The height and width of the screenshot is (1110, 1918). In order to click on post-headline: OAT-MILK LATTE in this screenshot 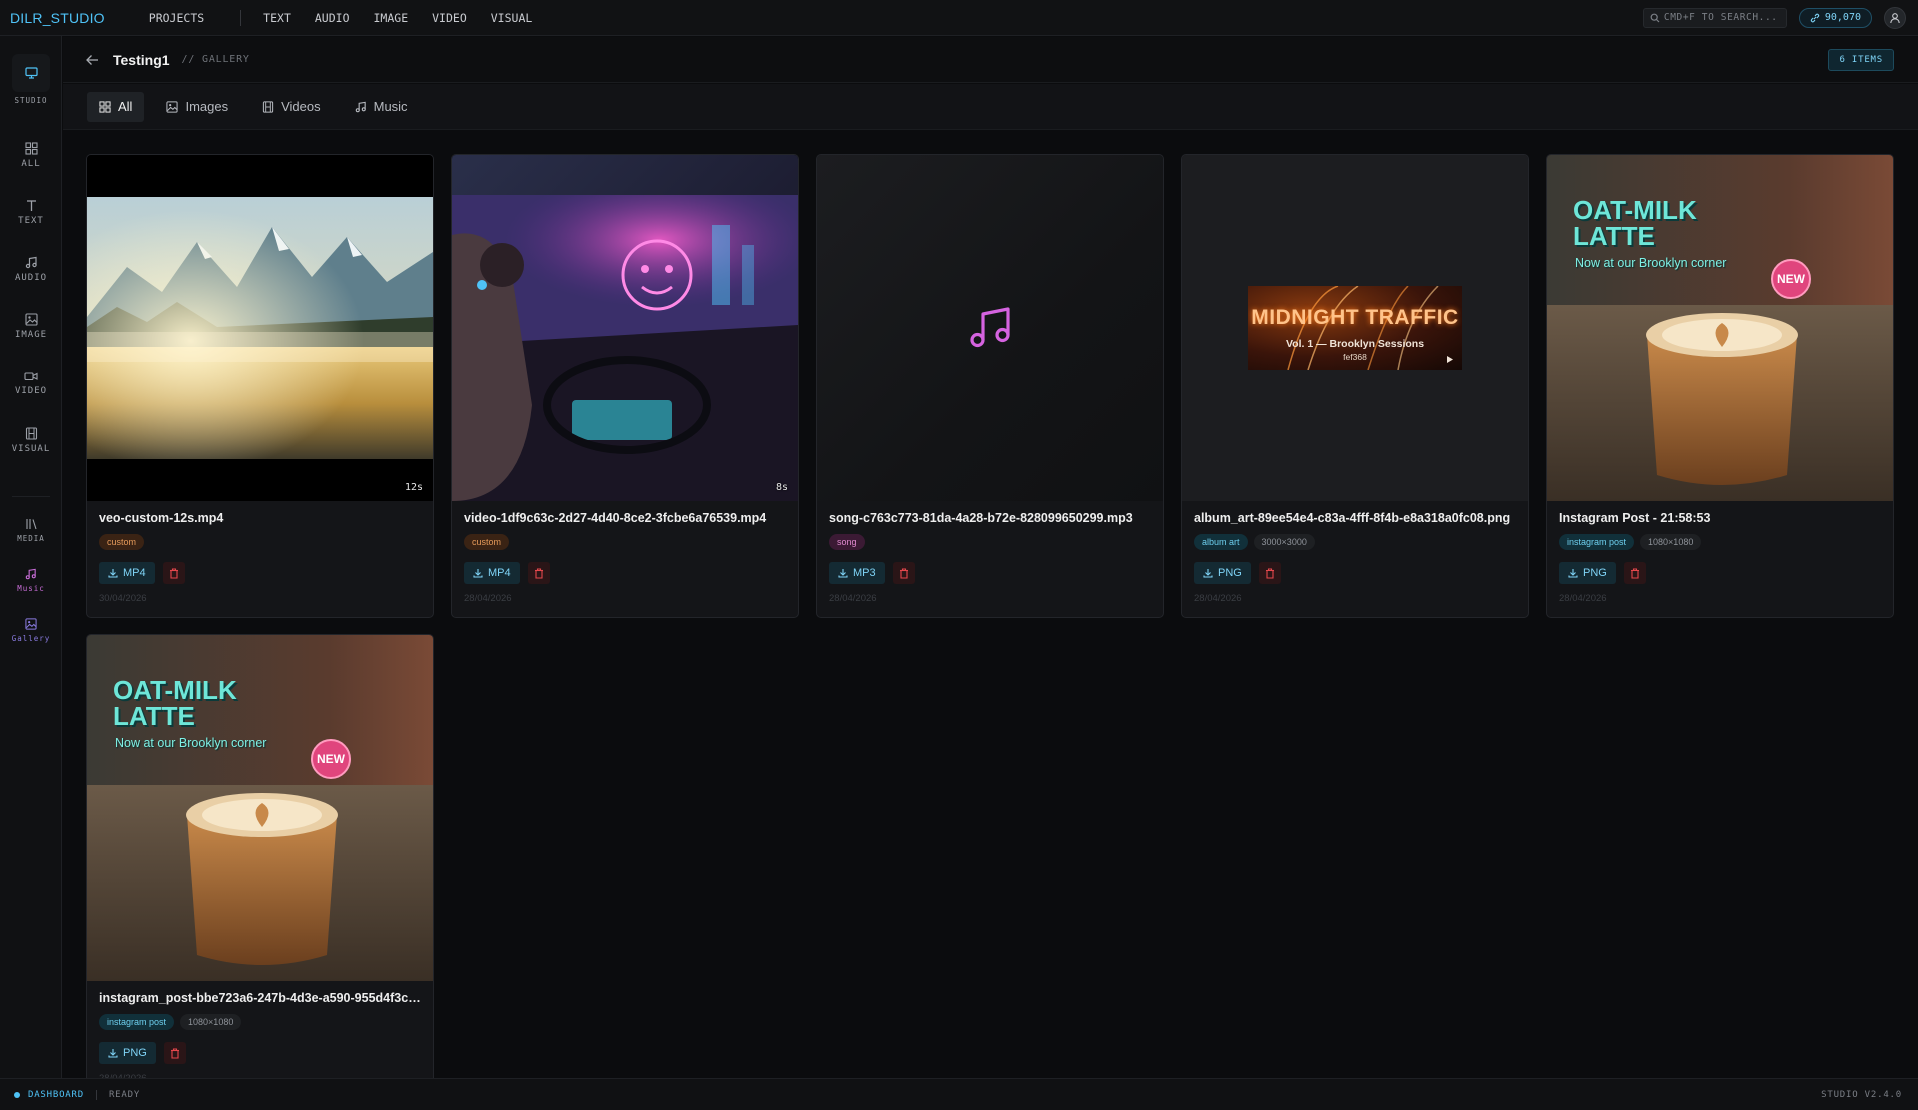, I will do `click(175, 703)`.